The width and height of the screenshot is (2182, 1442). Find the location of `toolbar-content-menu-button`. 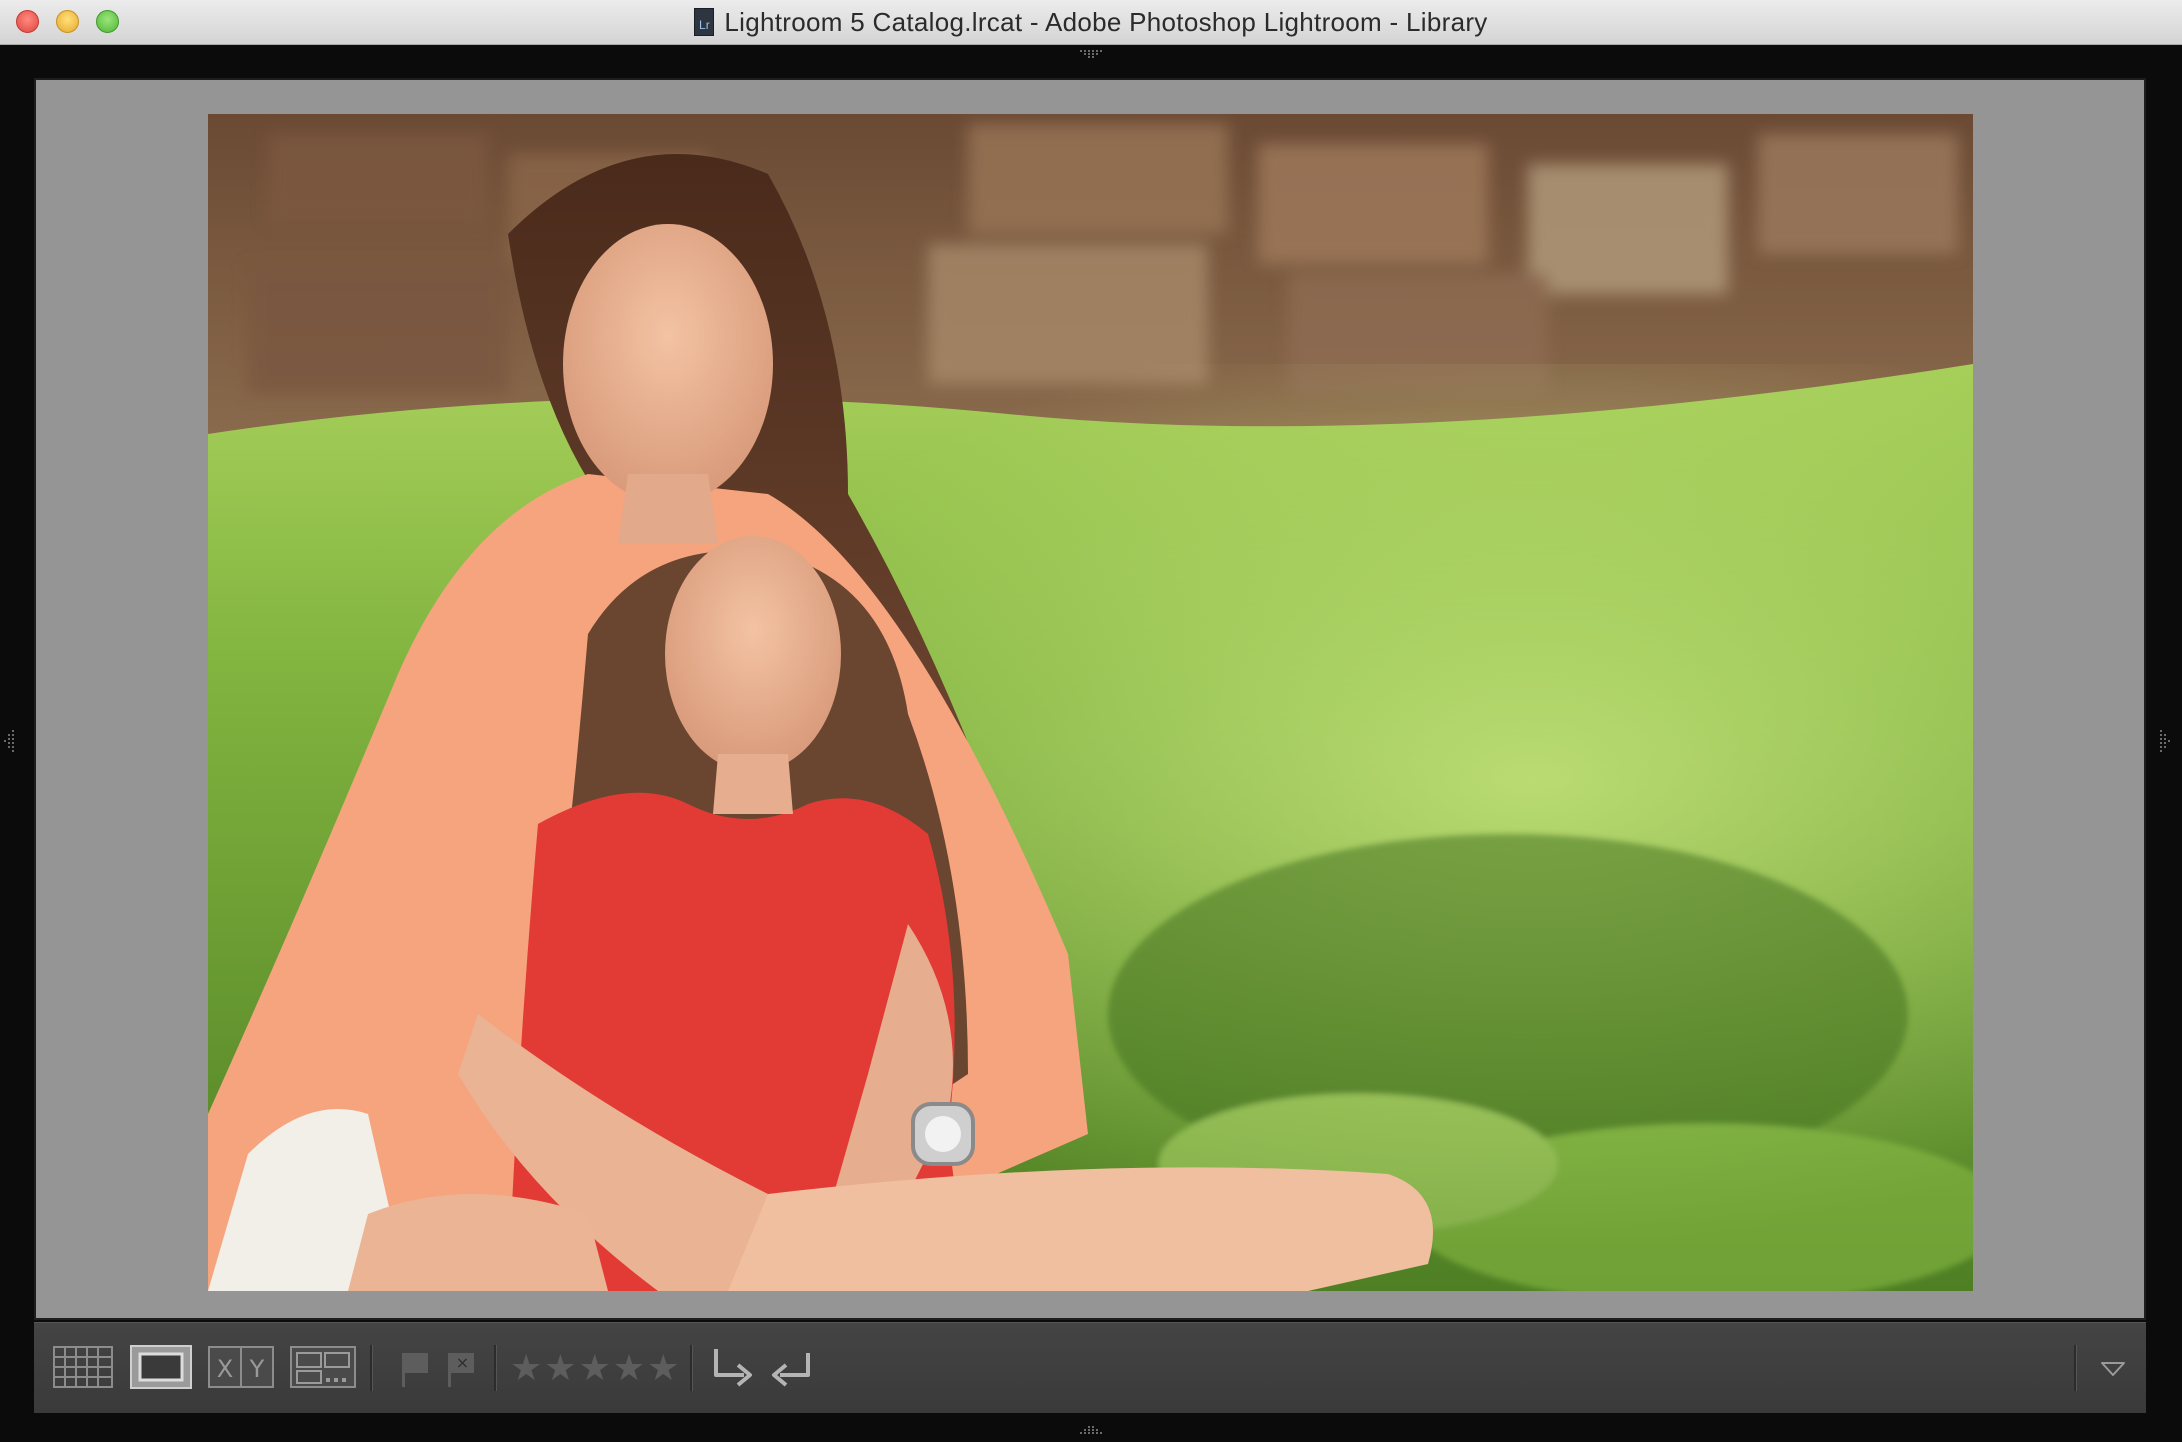

toolbar-content-menu-button is located at coordinates (2113, 1368).